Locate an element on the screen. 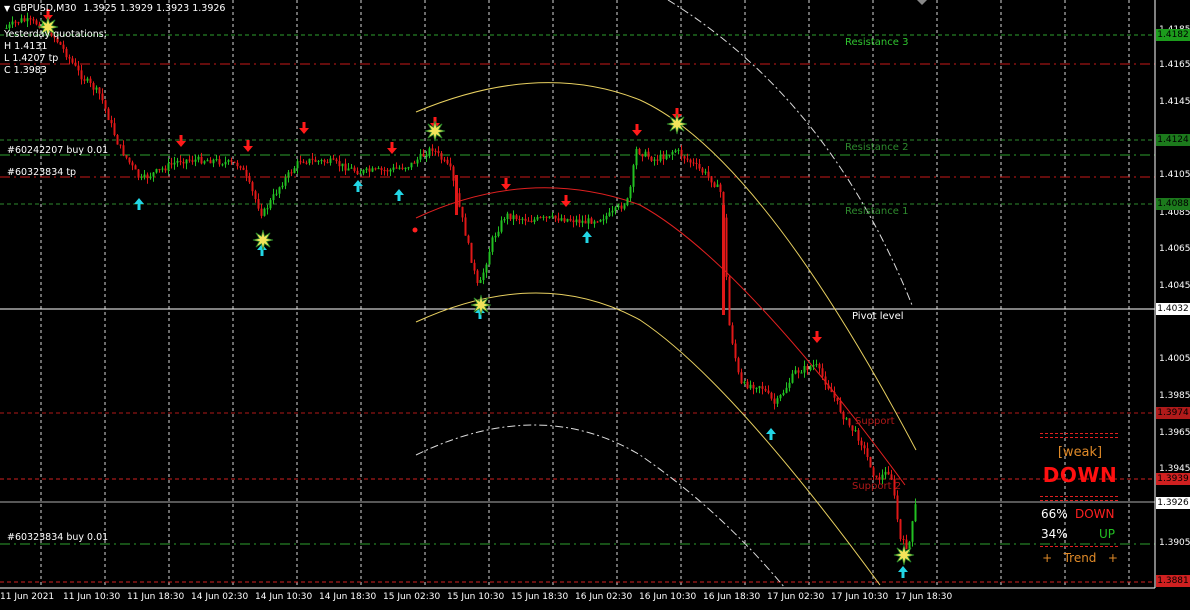  trend-strength: [weak] is located at coordinates (1080, 452).